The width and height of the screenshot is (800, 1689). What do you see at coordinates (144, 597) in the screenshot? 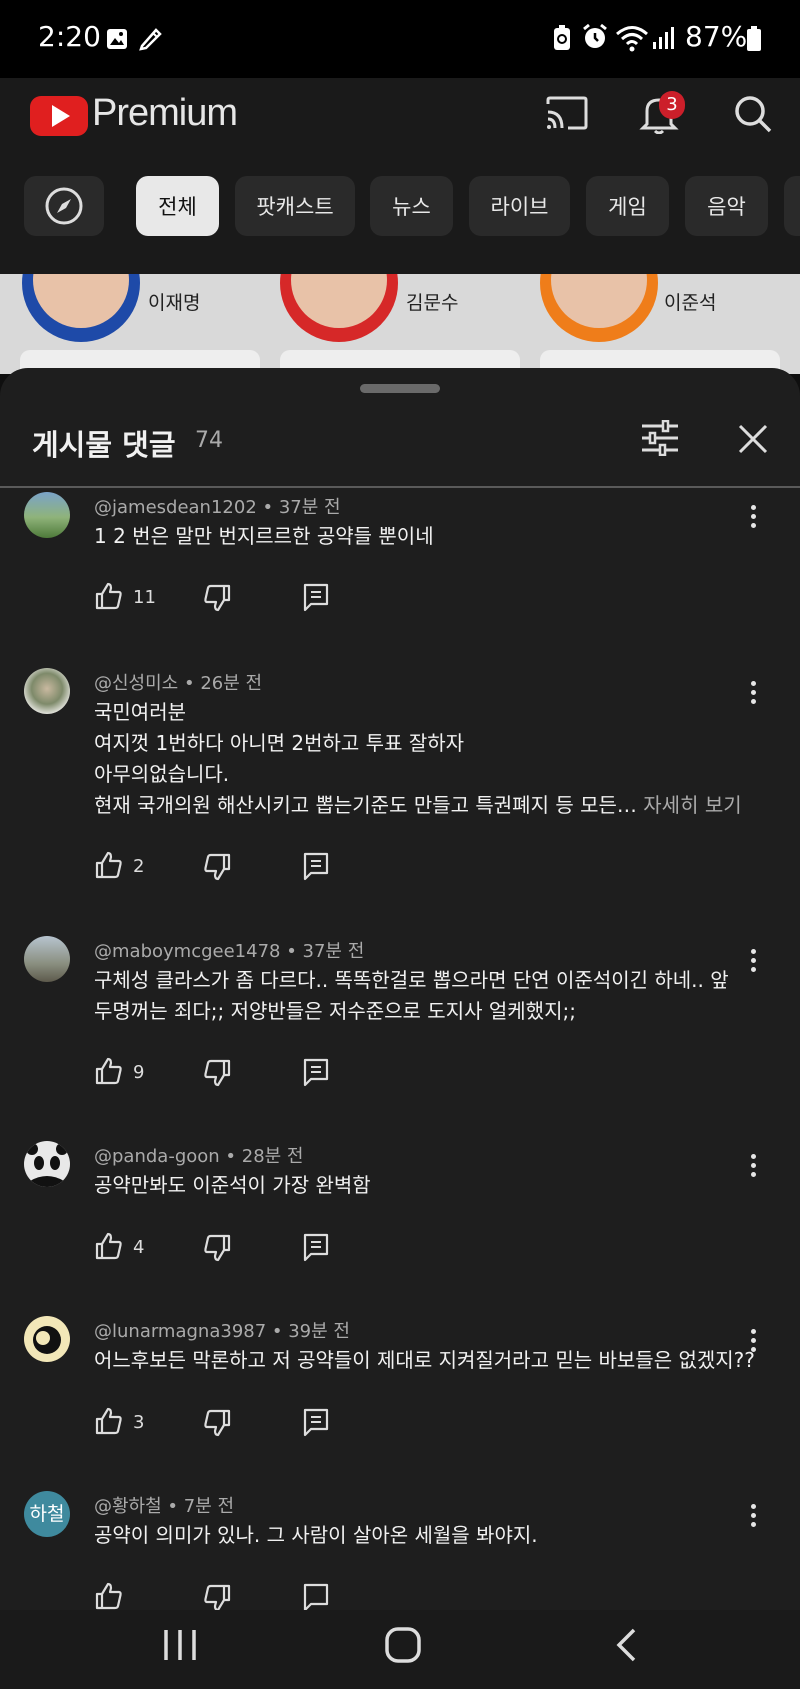
I see `like-count: 11` at bounding box center [144, 597].